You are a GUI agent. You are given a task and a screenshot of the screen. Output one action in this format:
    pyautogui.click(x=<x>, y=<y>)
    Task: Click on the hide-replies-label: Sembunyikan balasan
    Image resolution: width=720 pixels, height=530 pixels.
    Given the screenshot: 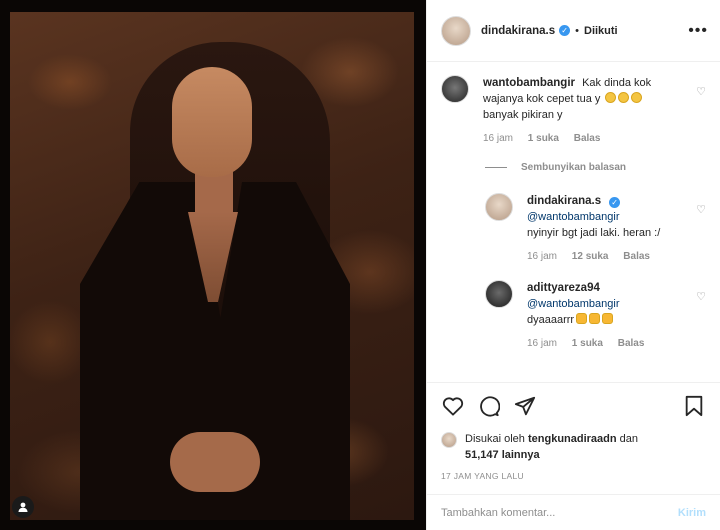 What is the action you would take?
    pyautogui.click(x=574, y=167)
    